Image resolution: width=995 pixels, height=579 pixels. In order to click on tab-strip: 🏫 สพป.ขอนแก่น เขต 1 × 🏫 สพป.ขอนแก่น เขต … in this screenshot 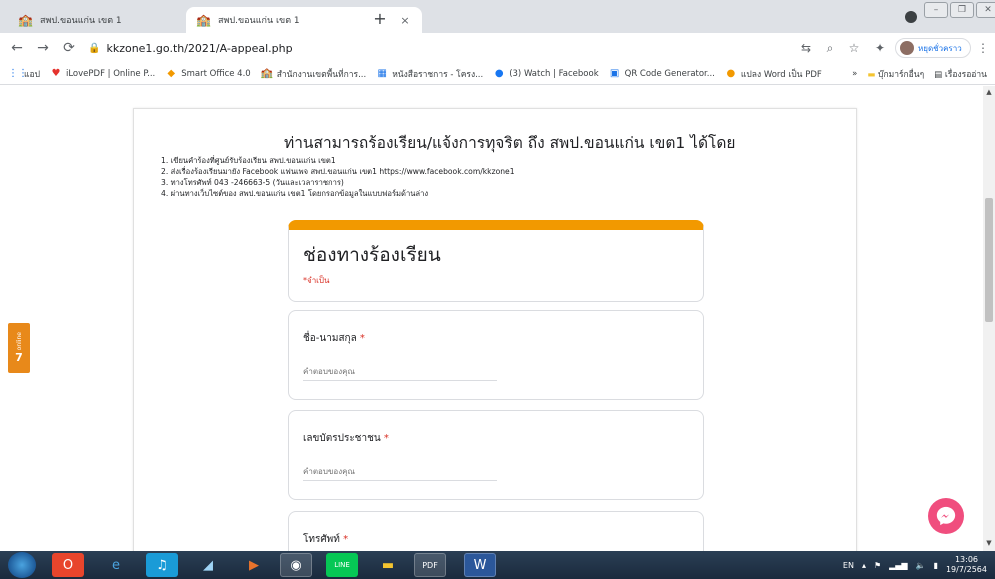, I will do `click(497, 16)`.